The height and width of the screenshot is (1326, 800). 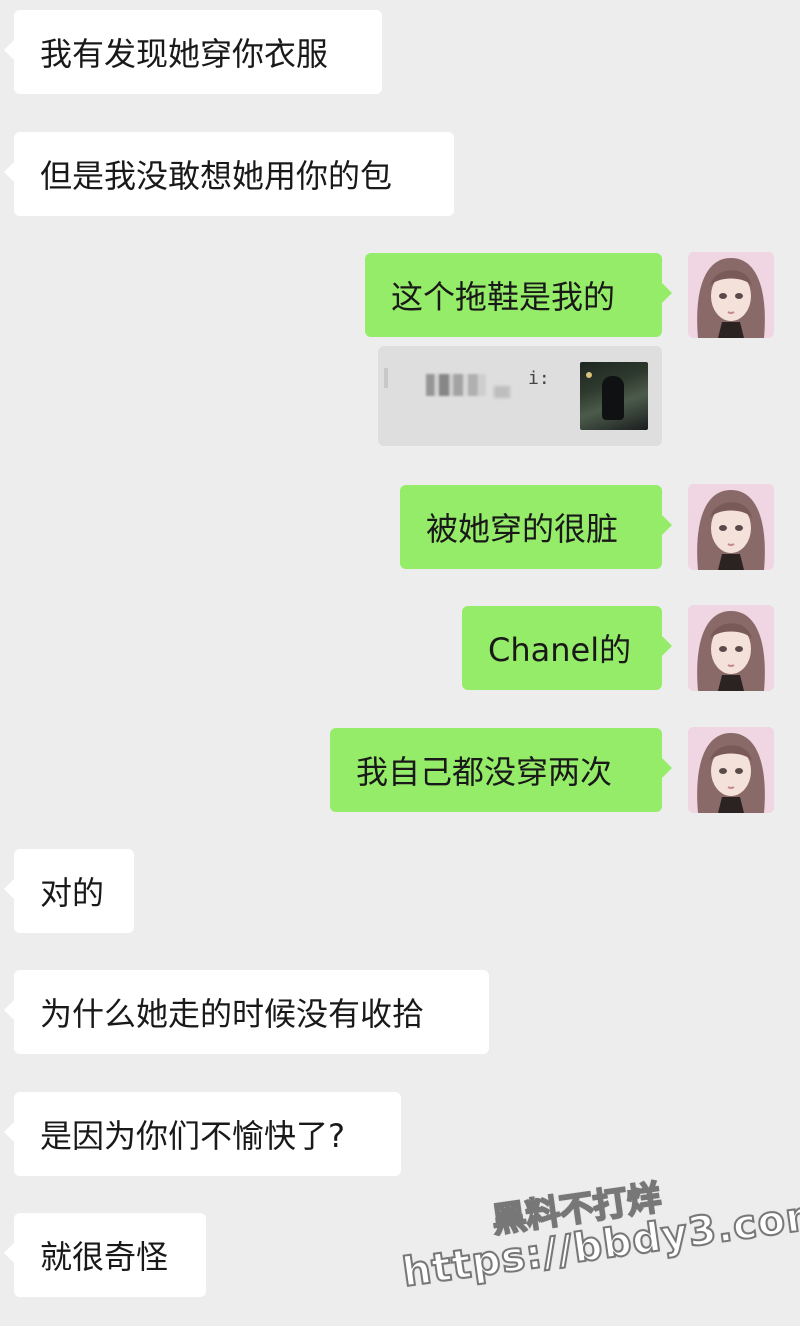 I want to click on message-bubble-outgoing: 我自己都没穿两次, so click(x=501, y=770).